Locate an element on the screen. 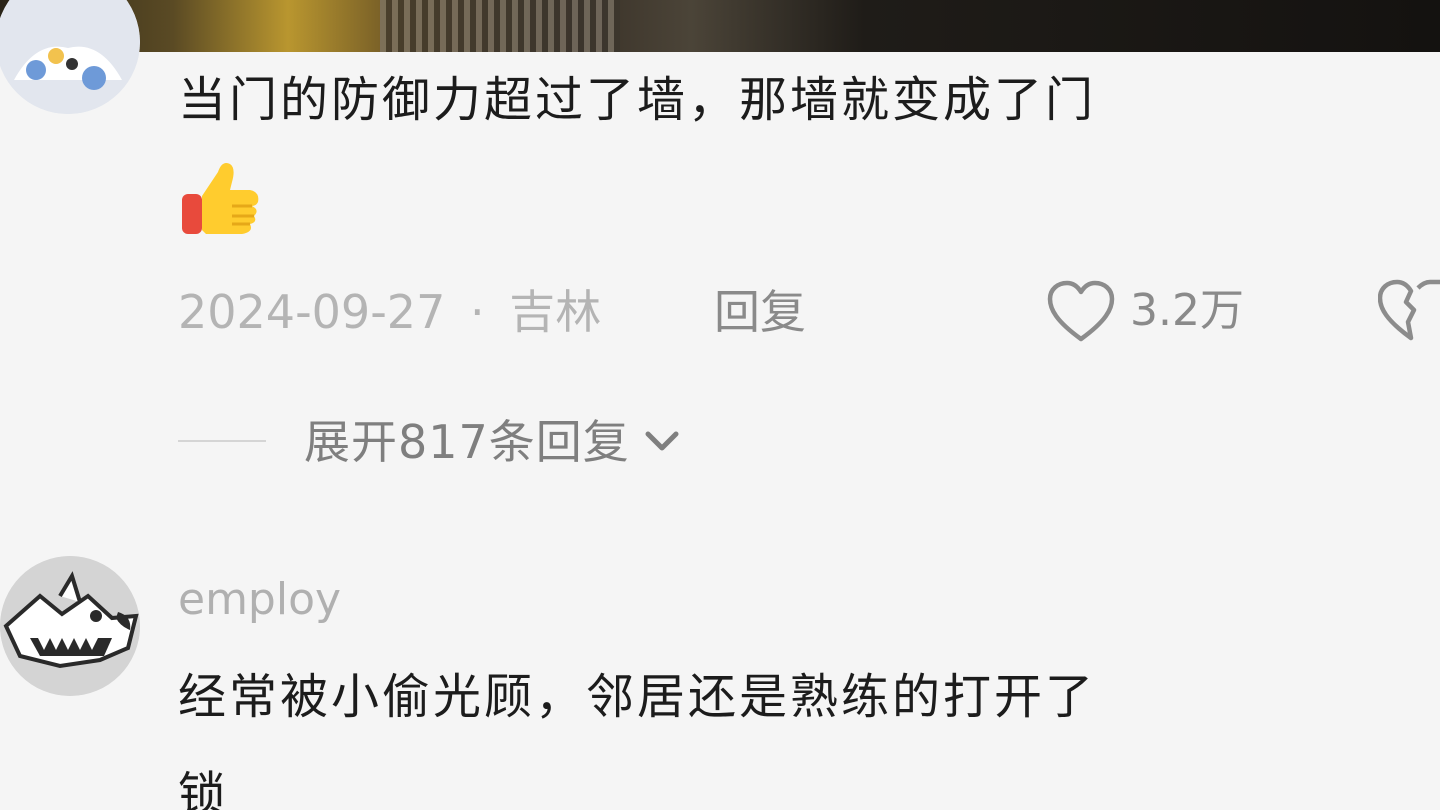 The image size is (1440, 810). comment-meta: 2024-09-27 · 吉林 is located at coordinates (389, 312).